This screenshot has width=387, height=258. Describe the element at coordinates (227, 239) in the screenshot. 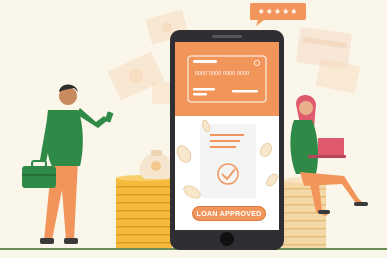

I see `phone-home-button` at that location.